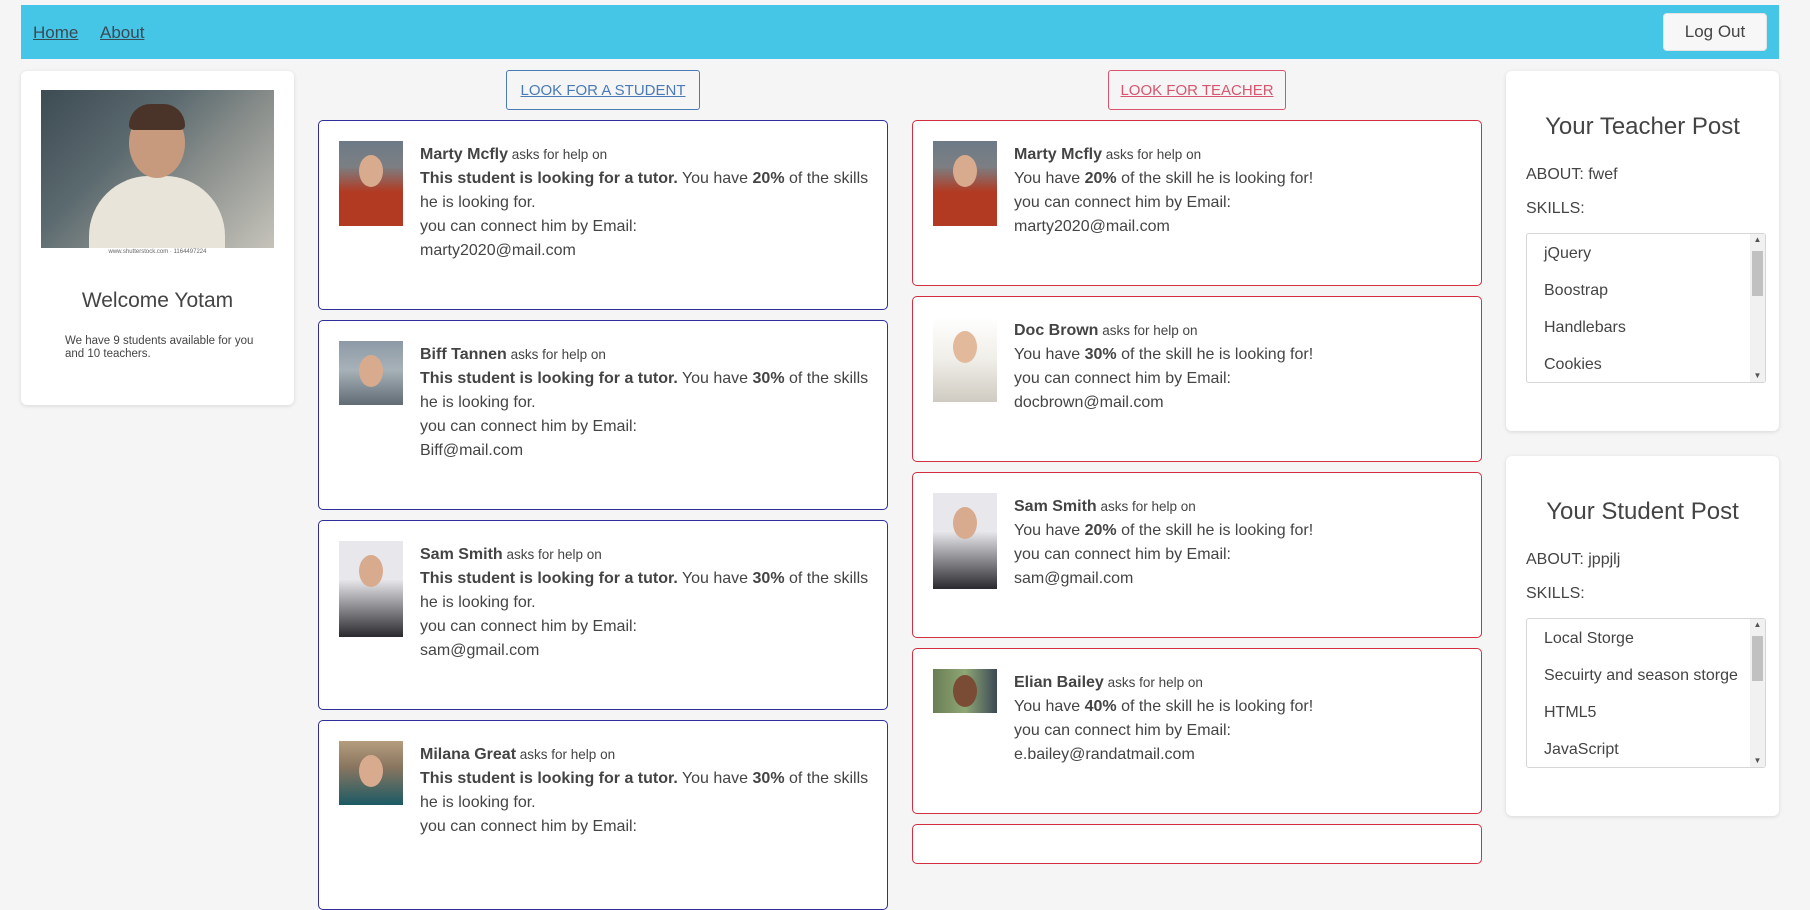 The height and width of the screenshot is (910, 1810). Describe the element at coordinates (1100, 706) in the screenshot. I see `teacher-percent: 40%` at that location.